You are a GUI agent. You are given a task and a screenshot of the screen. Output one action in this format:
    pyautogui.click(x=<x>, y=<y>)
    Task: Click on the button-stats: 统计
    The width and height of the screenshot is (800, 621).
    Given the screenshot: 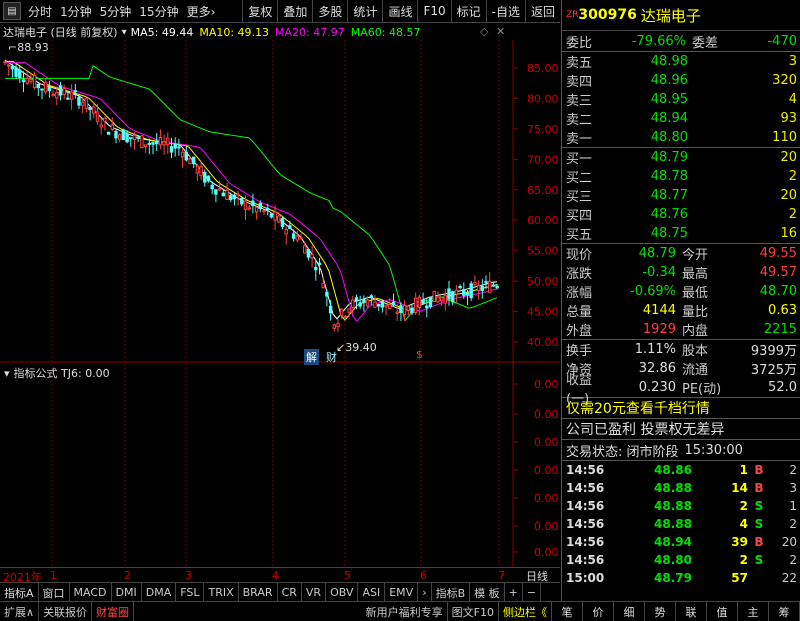 What is the action you would take?
    pyautogui.click(x=364, y=11)
    